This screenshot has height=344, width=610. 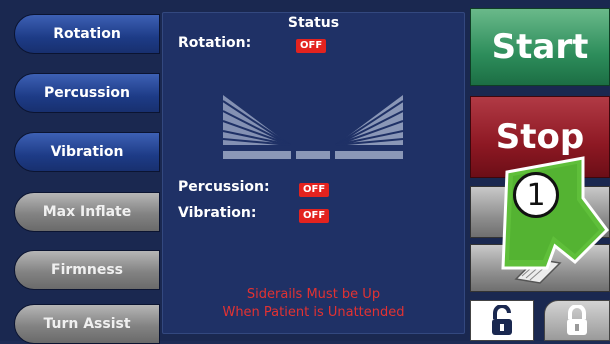 I want to click on turn-assist-button: Turn Assist, so click(x=87, y=324).